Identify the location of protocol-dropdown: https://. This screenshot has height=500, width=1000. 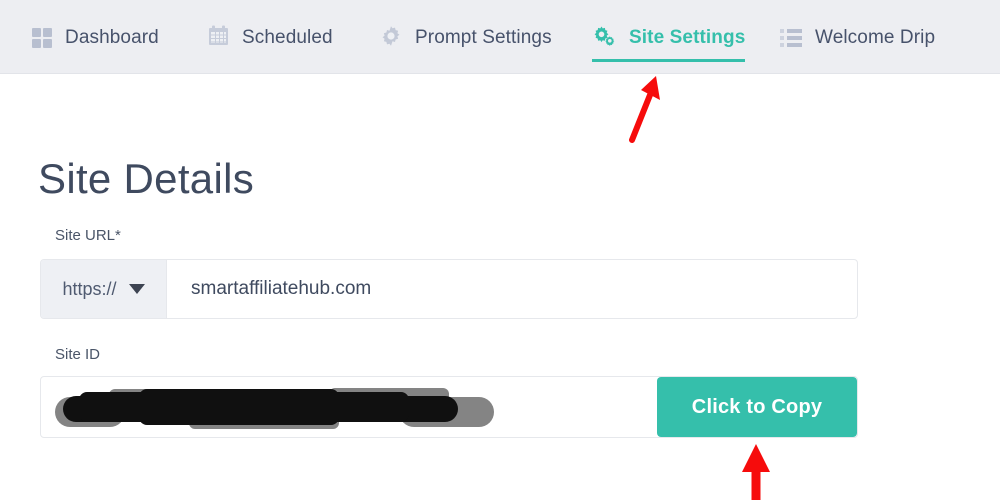
(104, 289).